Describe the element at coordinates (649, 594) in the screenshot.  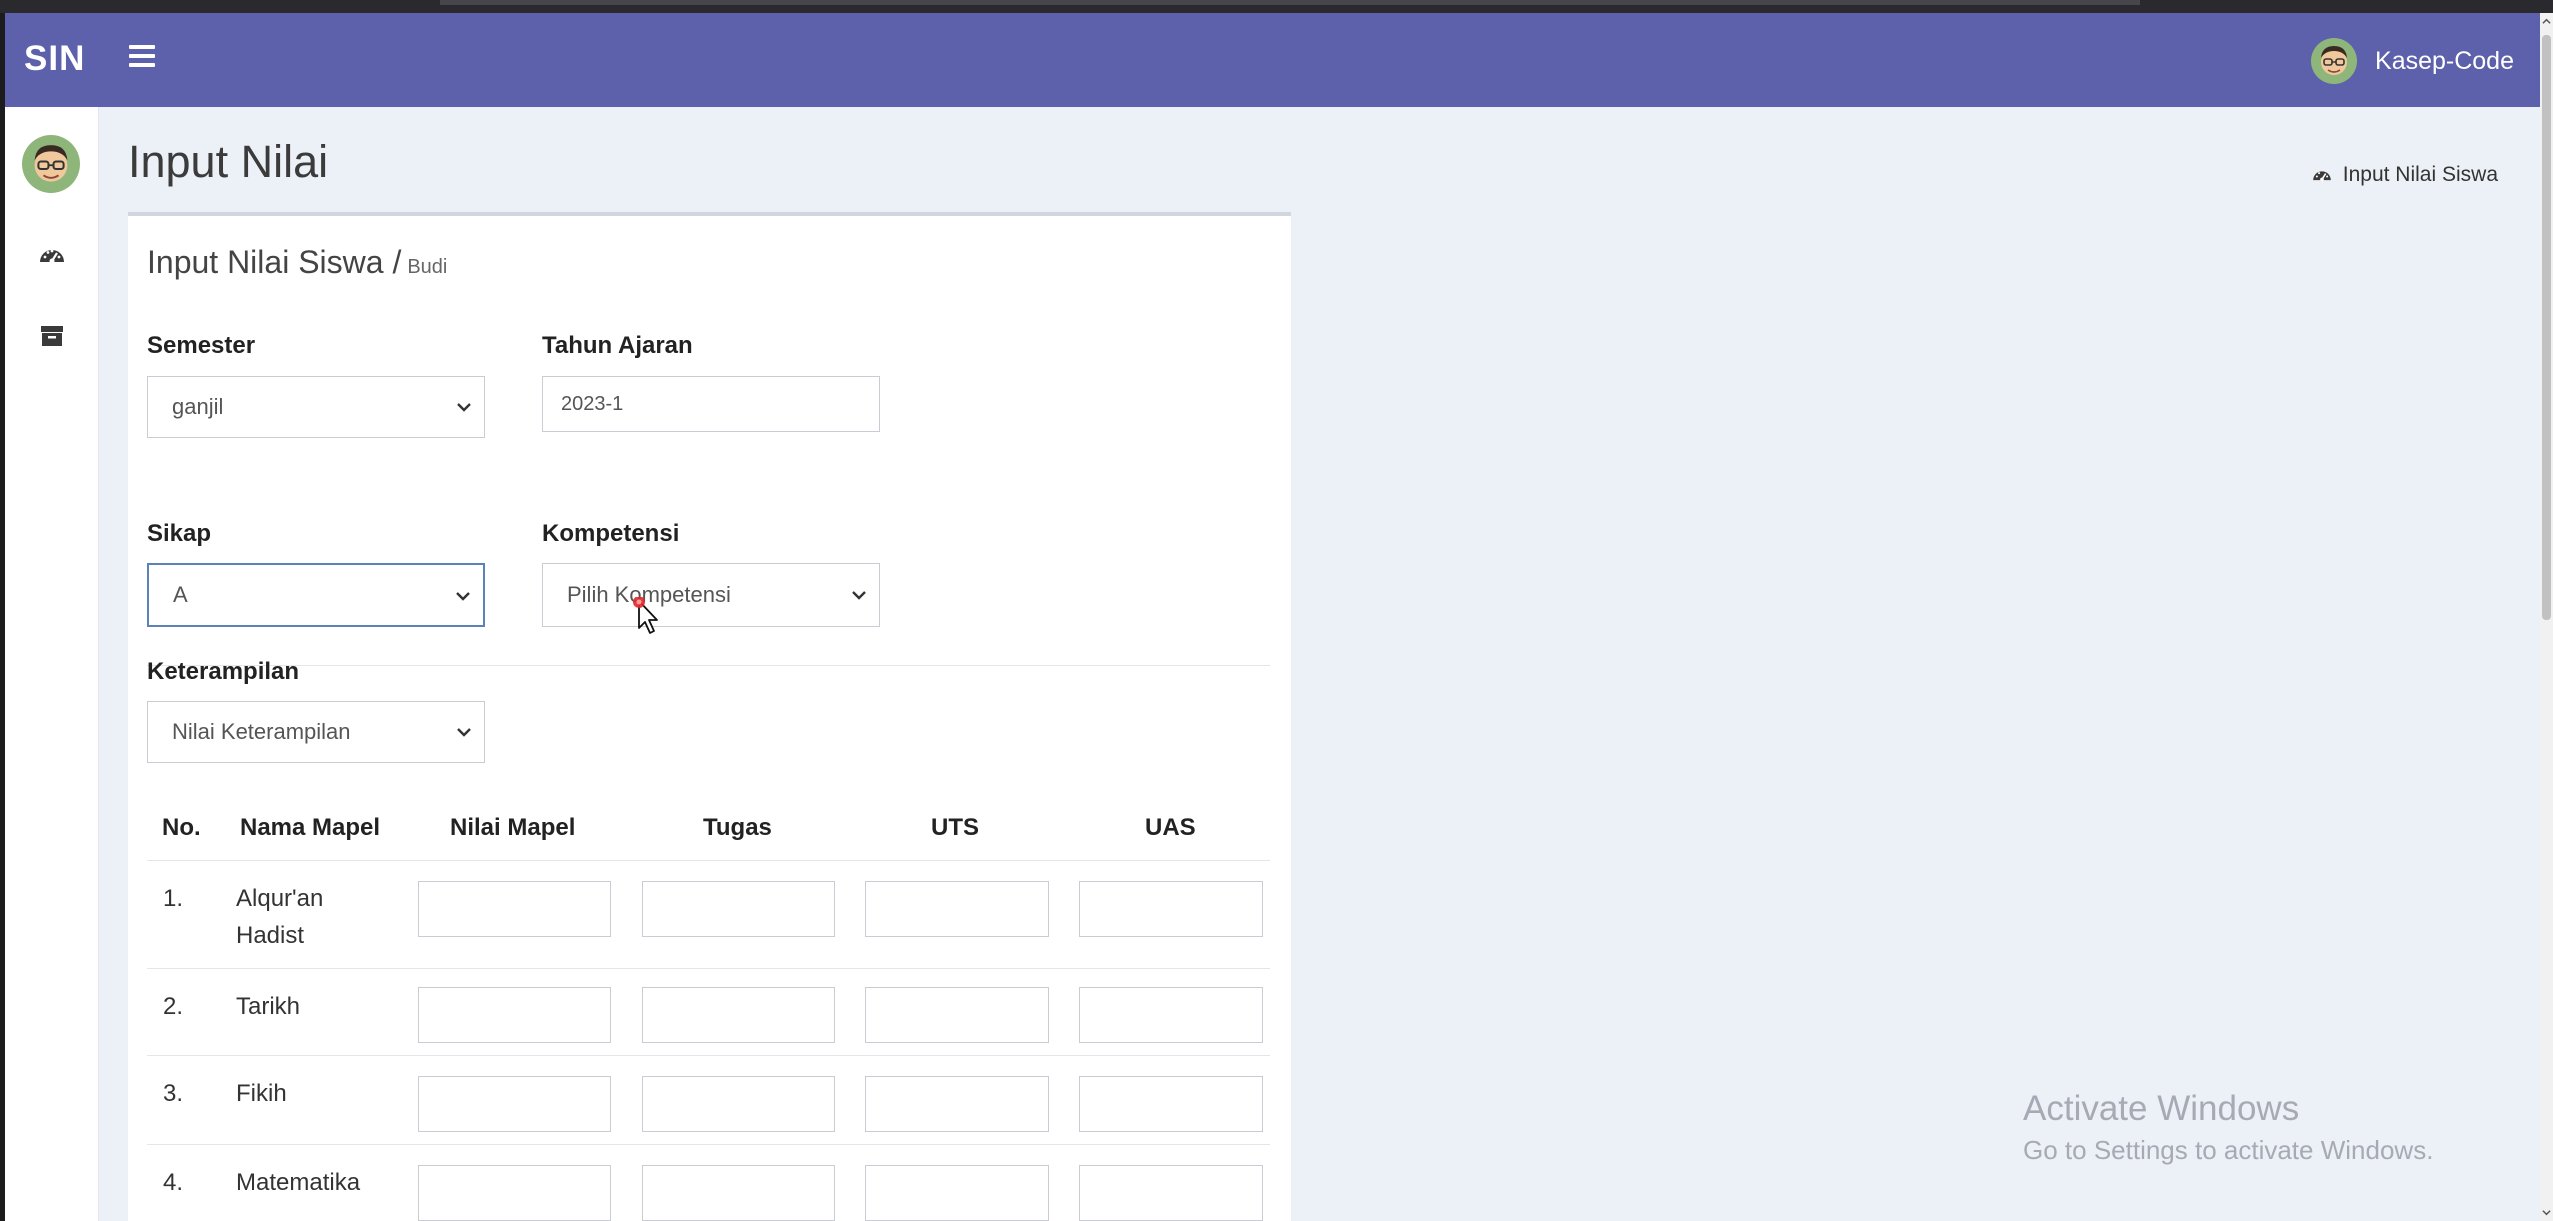
I see `kompetensi-value: Pilih Kompetensi` at that location.